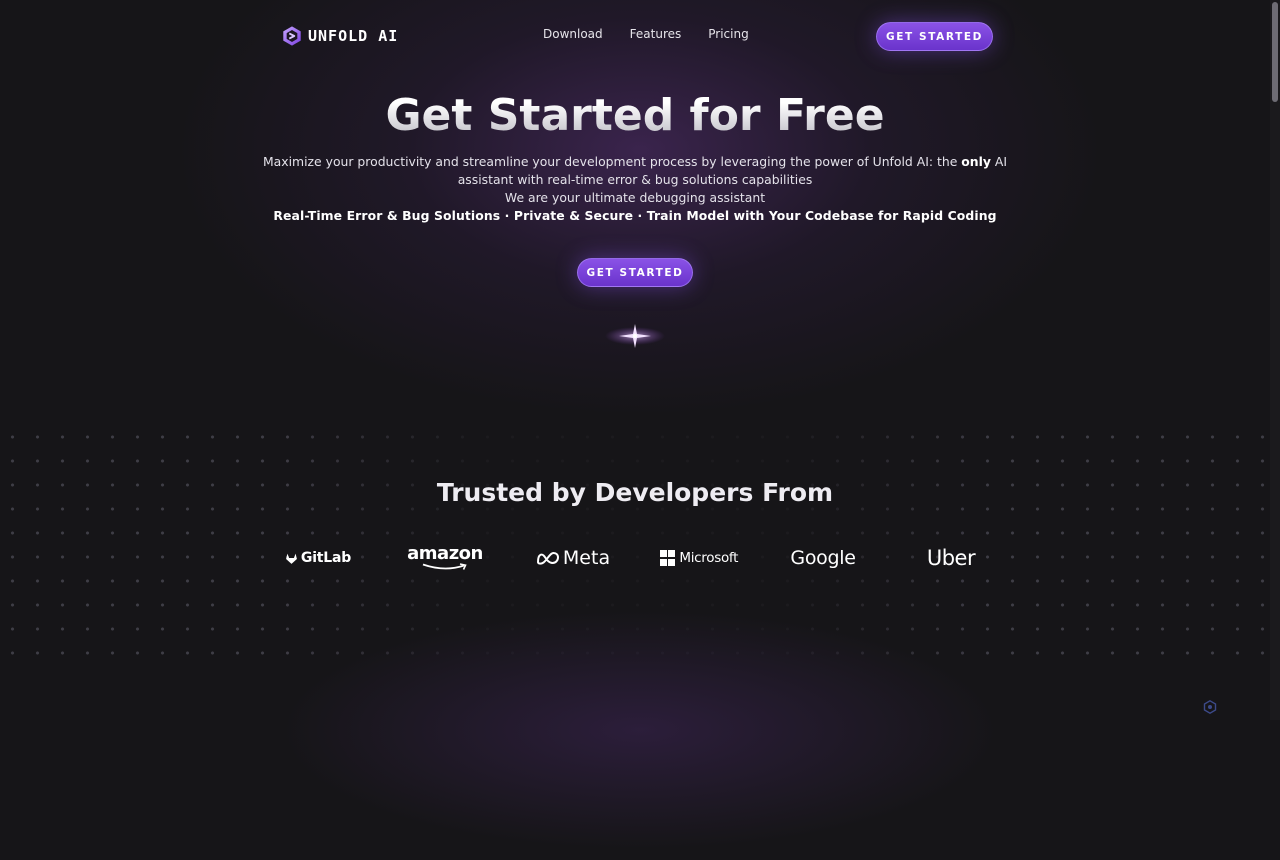 The image size is (1280, 860). Describe the element at coordinates (656, 34) in the screenshot. I see `nav-link-features: Features` at that location.